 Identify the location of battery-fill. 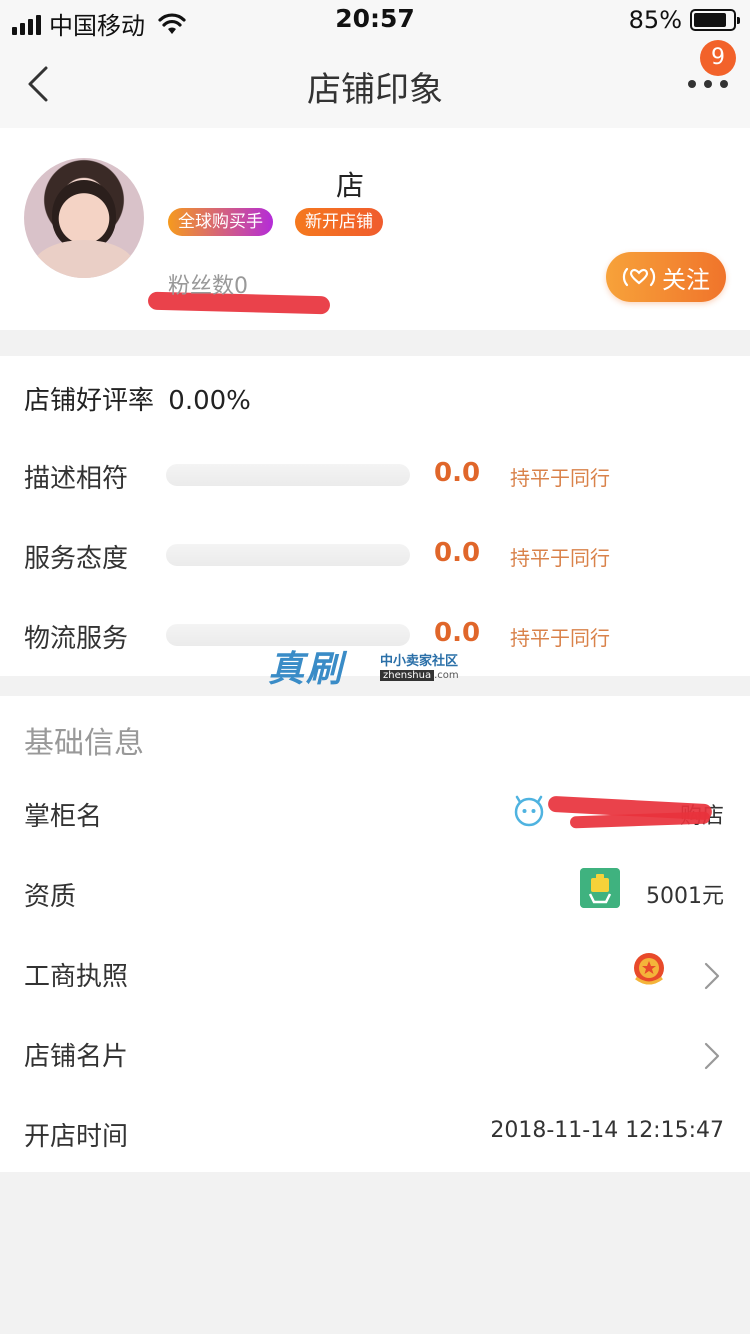
(710, 20).